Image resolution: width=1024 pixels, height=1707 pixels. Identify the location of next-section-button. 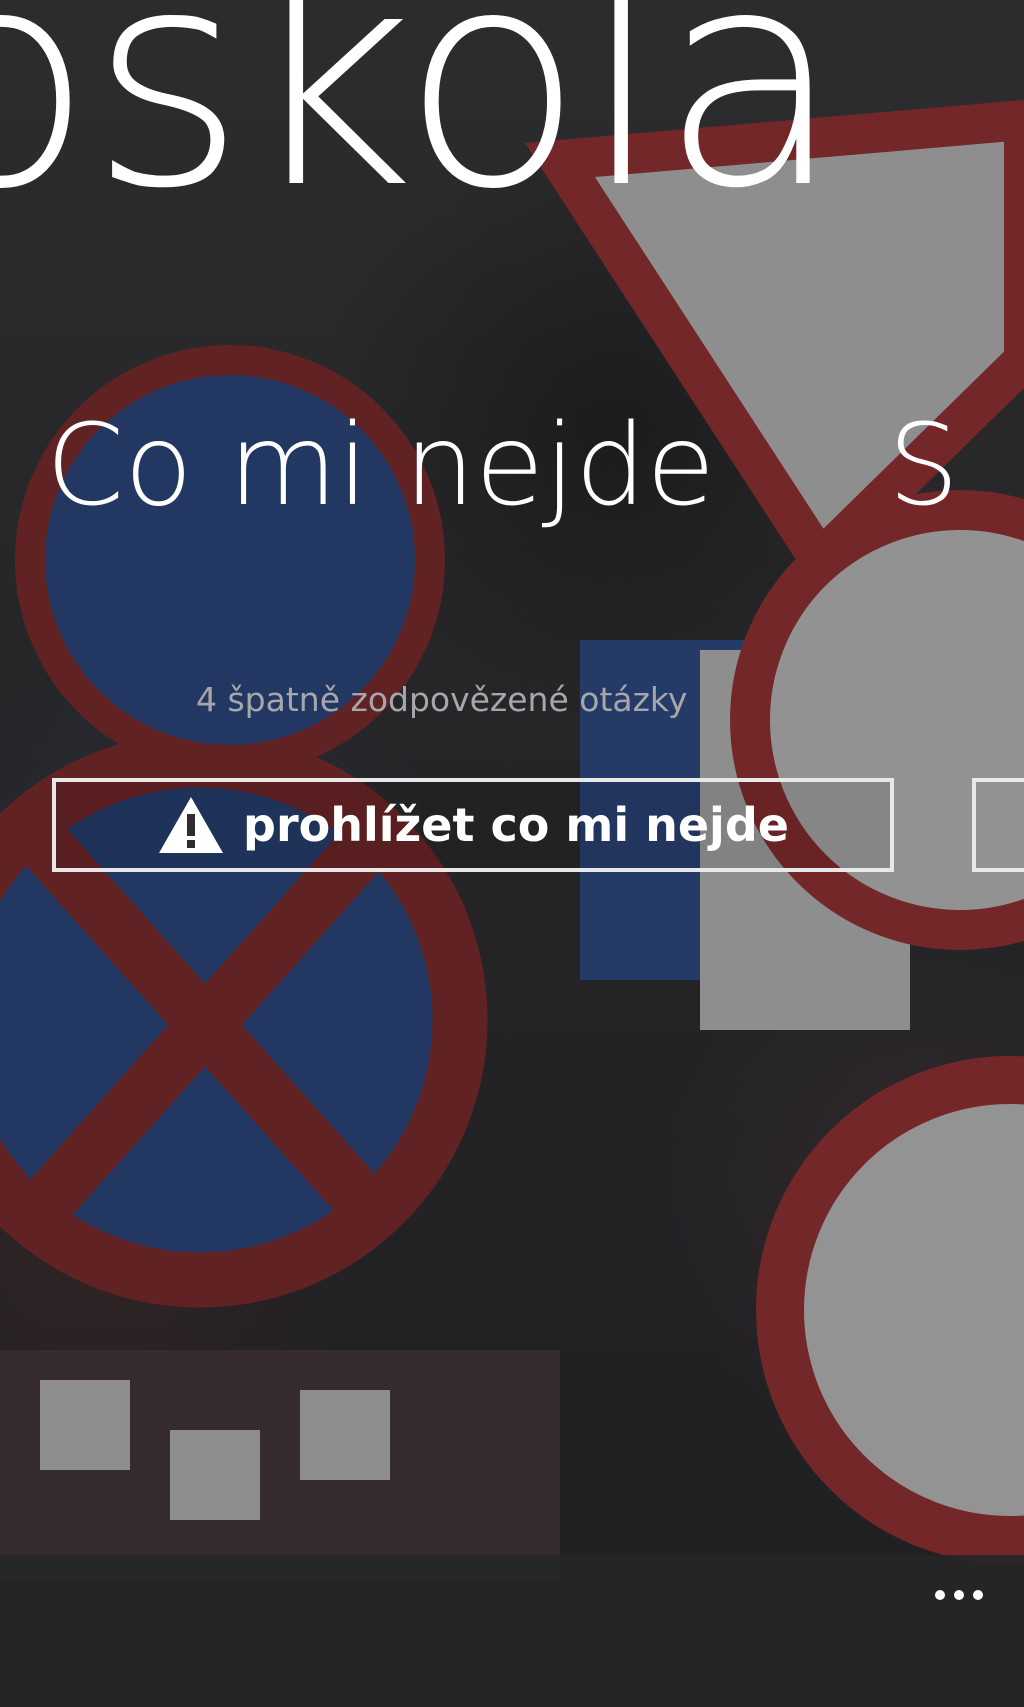
(998, 825).